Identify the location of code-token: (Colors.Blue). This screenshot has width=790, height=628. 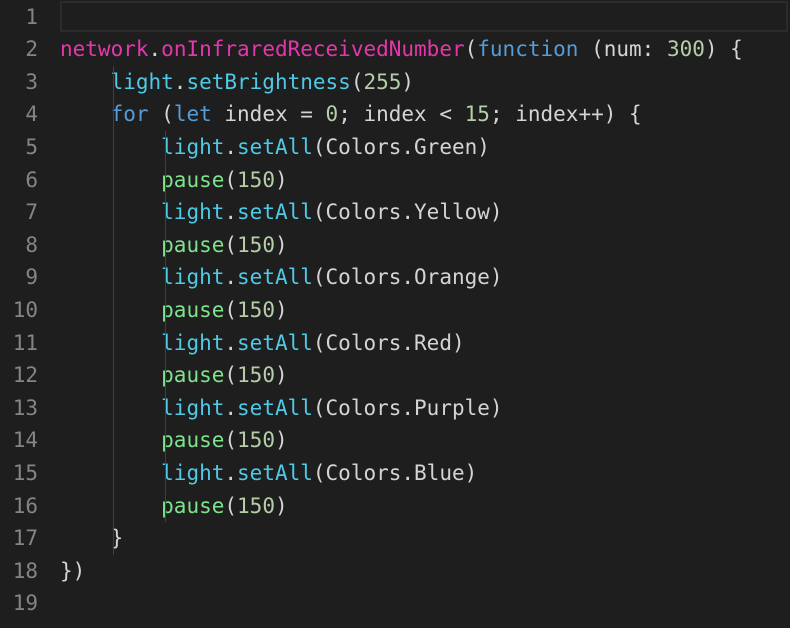
(395, 472).